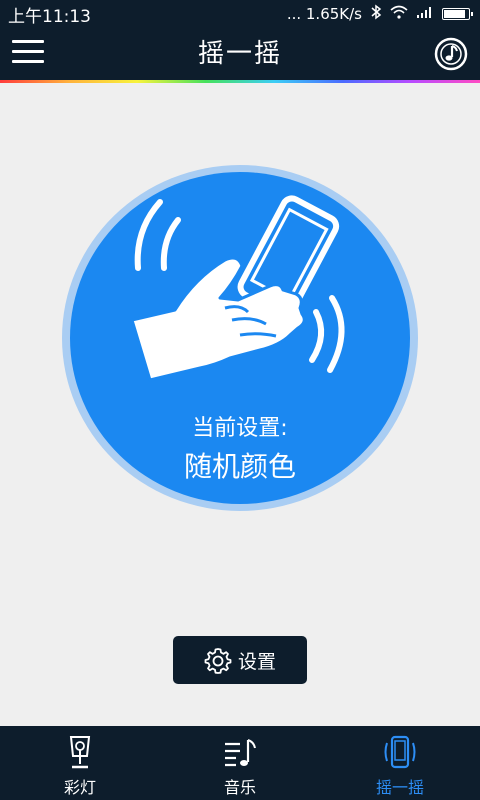  Describe the element at coordinates (324, 14) in the screenshot. I see `network-speed: ... 1.65K/s` at that location.